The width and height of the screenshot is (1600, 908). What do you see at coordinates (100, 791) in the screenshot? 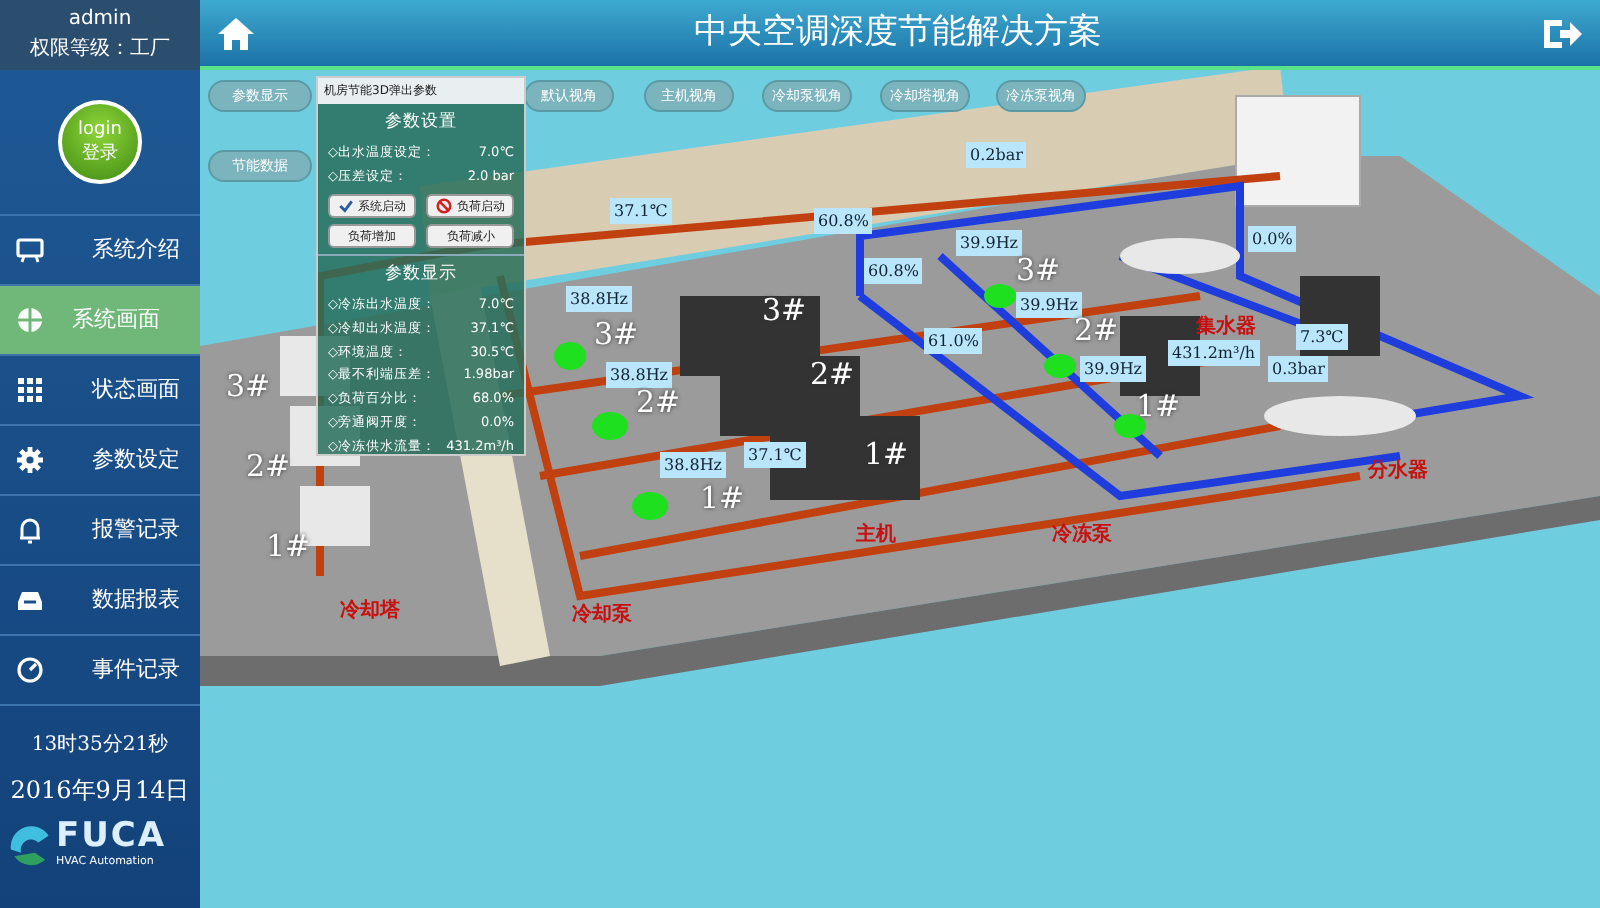
I see `date: 2016年9月14日` at bounding box center [100, 791].